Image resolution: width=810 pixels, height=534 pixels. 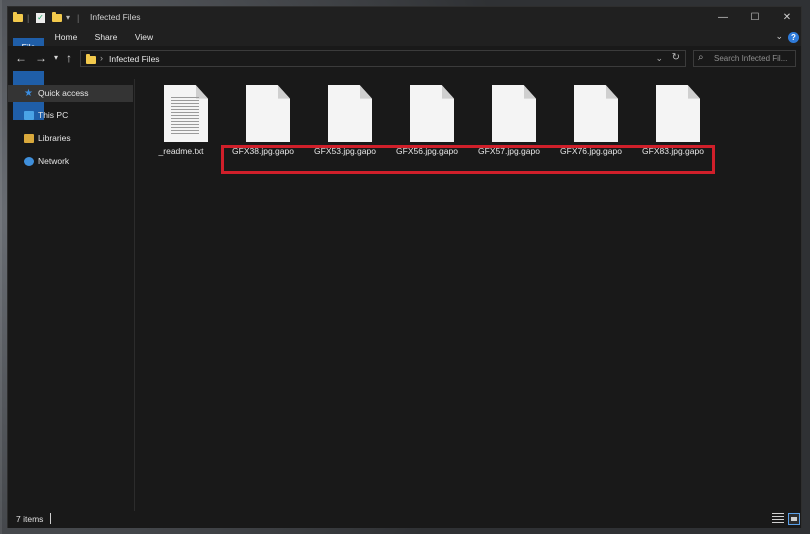 I want to click on sidebar-item-network: Network, so click(x=70, y=161).